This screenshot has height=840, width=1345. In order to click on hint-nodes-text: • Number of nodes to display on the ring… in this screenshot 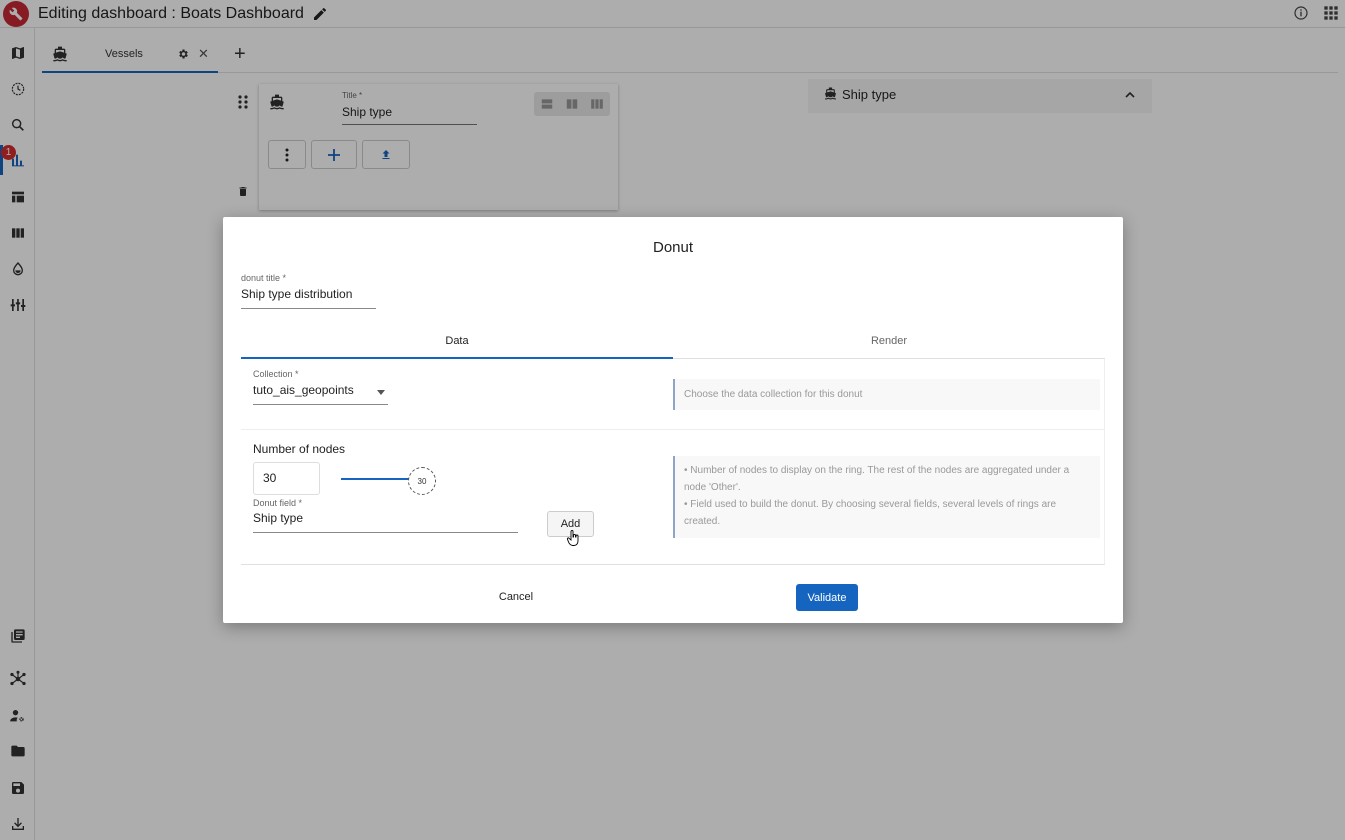, I will do `click(877, 479)`.